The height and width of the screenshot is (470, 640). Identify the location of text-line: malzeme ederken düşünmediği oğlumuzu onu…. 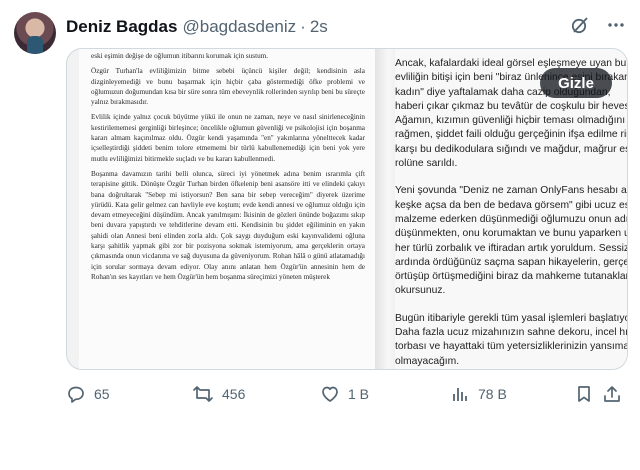
(511, 219).